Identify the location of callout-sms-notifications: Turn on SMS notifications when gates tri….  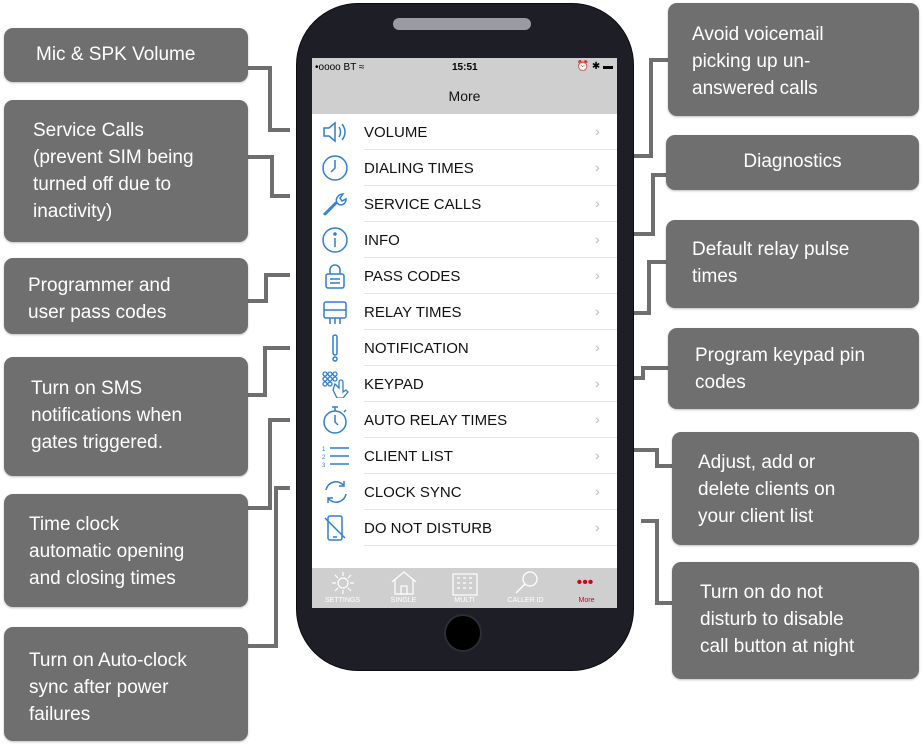
(126, 416).